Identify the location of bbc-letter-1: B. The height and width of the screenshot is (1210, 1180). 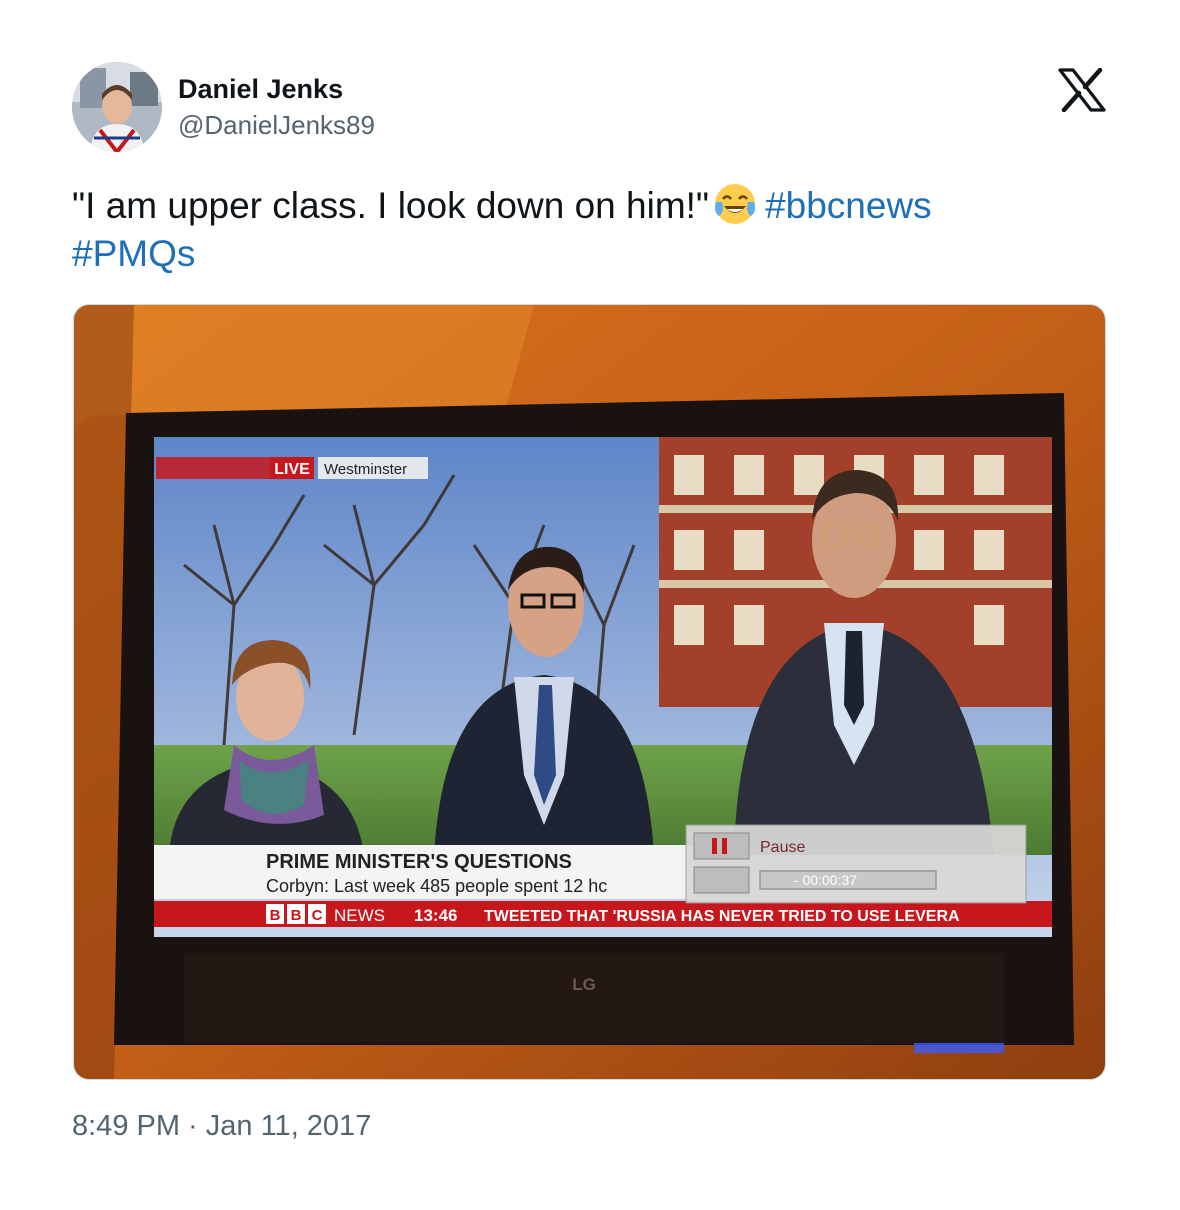
(275, 915).